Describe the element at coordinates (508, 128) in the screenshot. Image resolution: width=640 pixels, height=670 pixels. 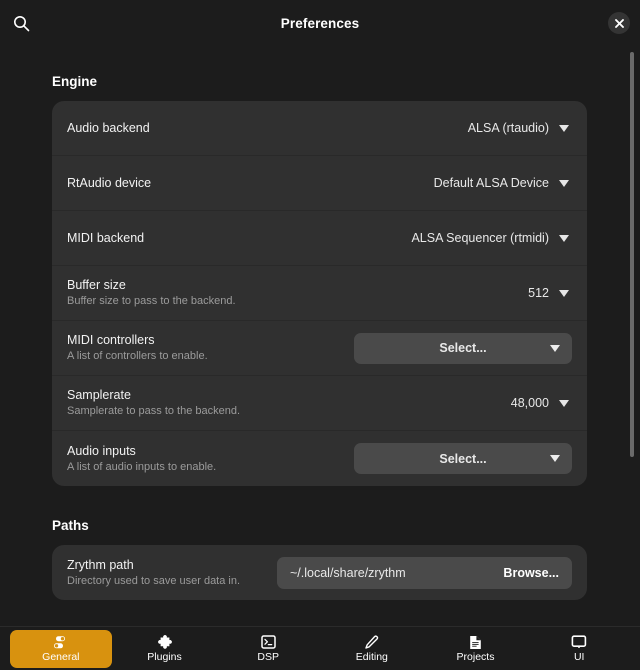
I see `dropdown-value: ALSA (rtaudio)` at that location.